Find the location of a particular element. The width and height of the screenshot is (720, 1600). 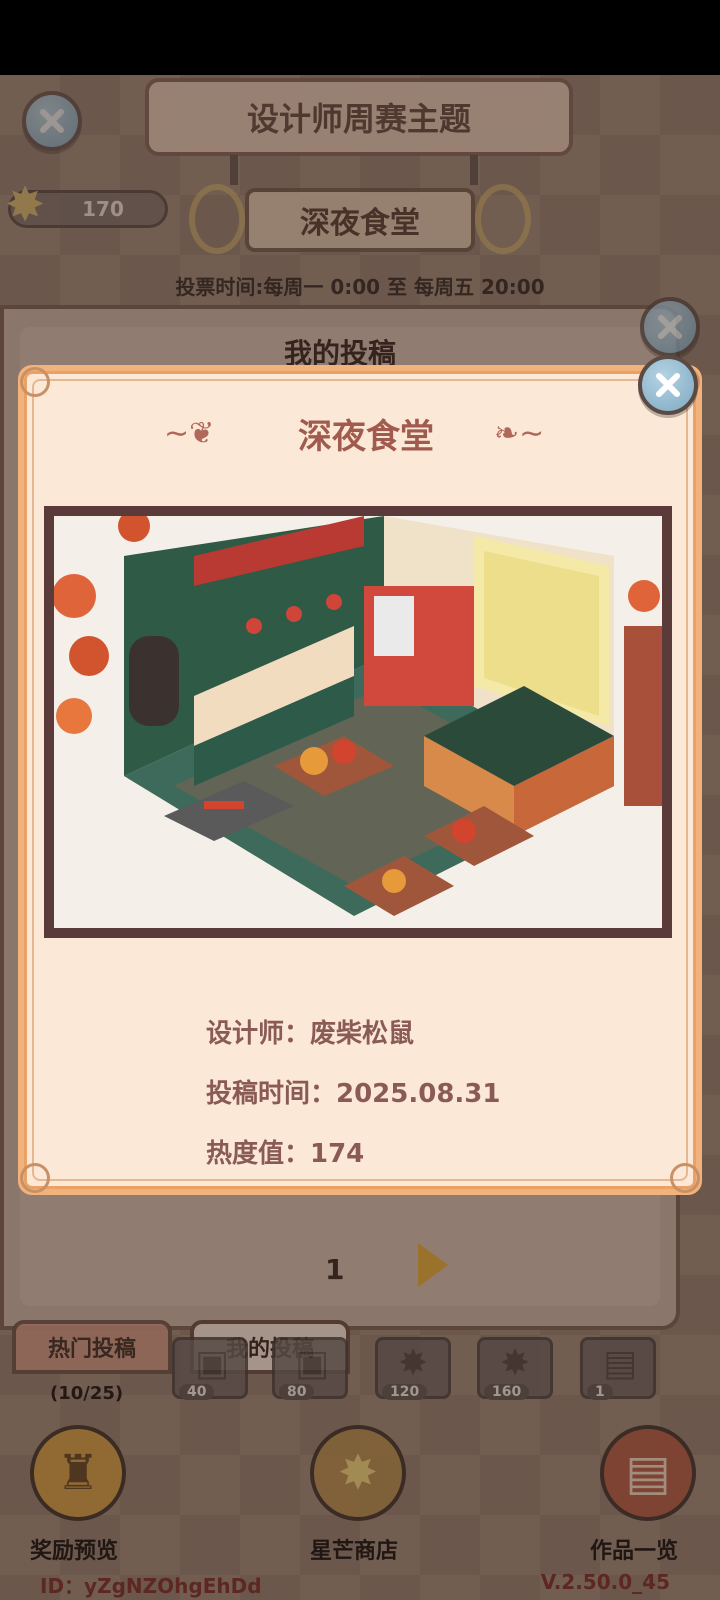

card-title: 深夜食堂 is located at coordinates (366, 437).